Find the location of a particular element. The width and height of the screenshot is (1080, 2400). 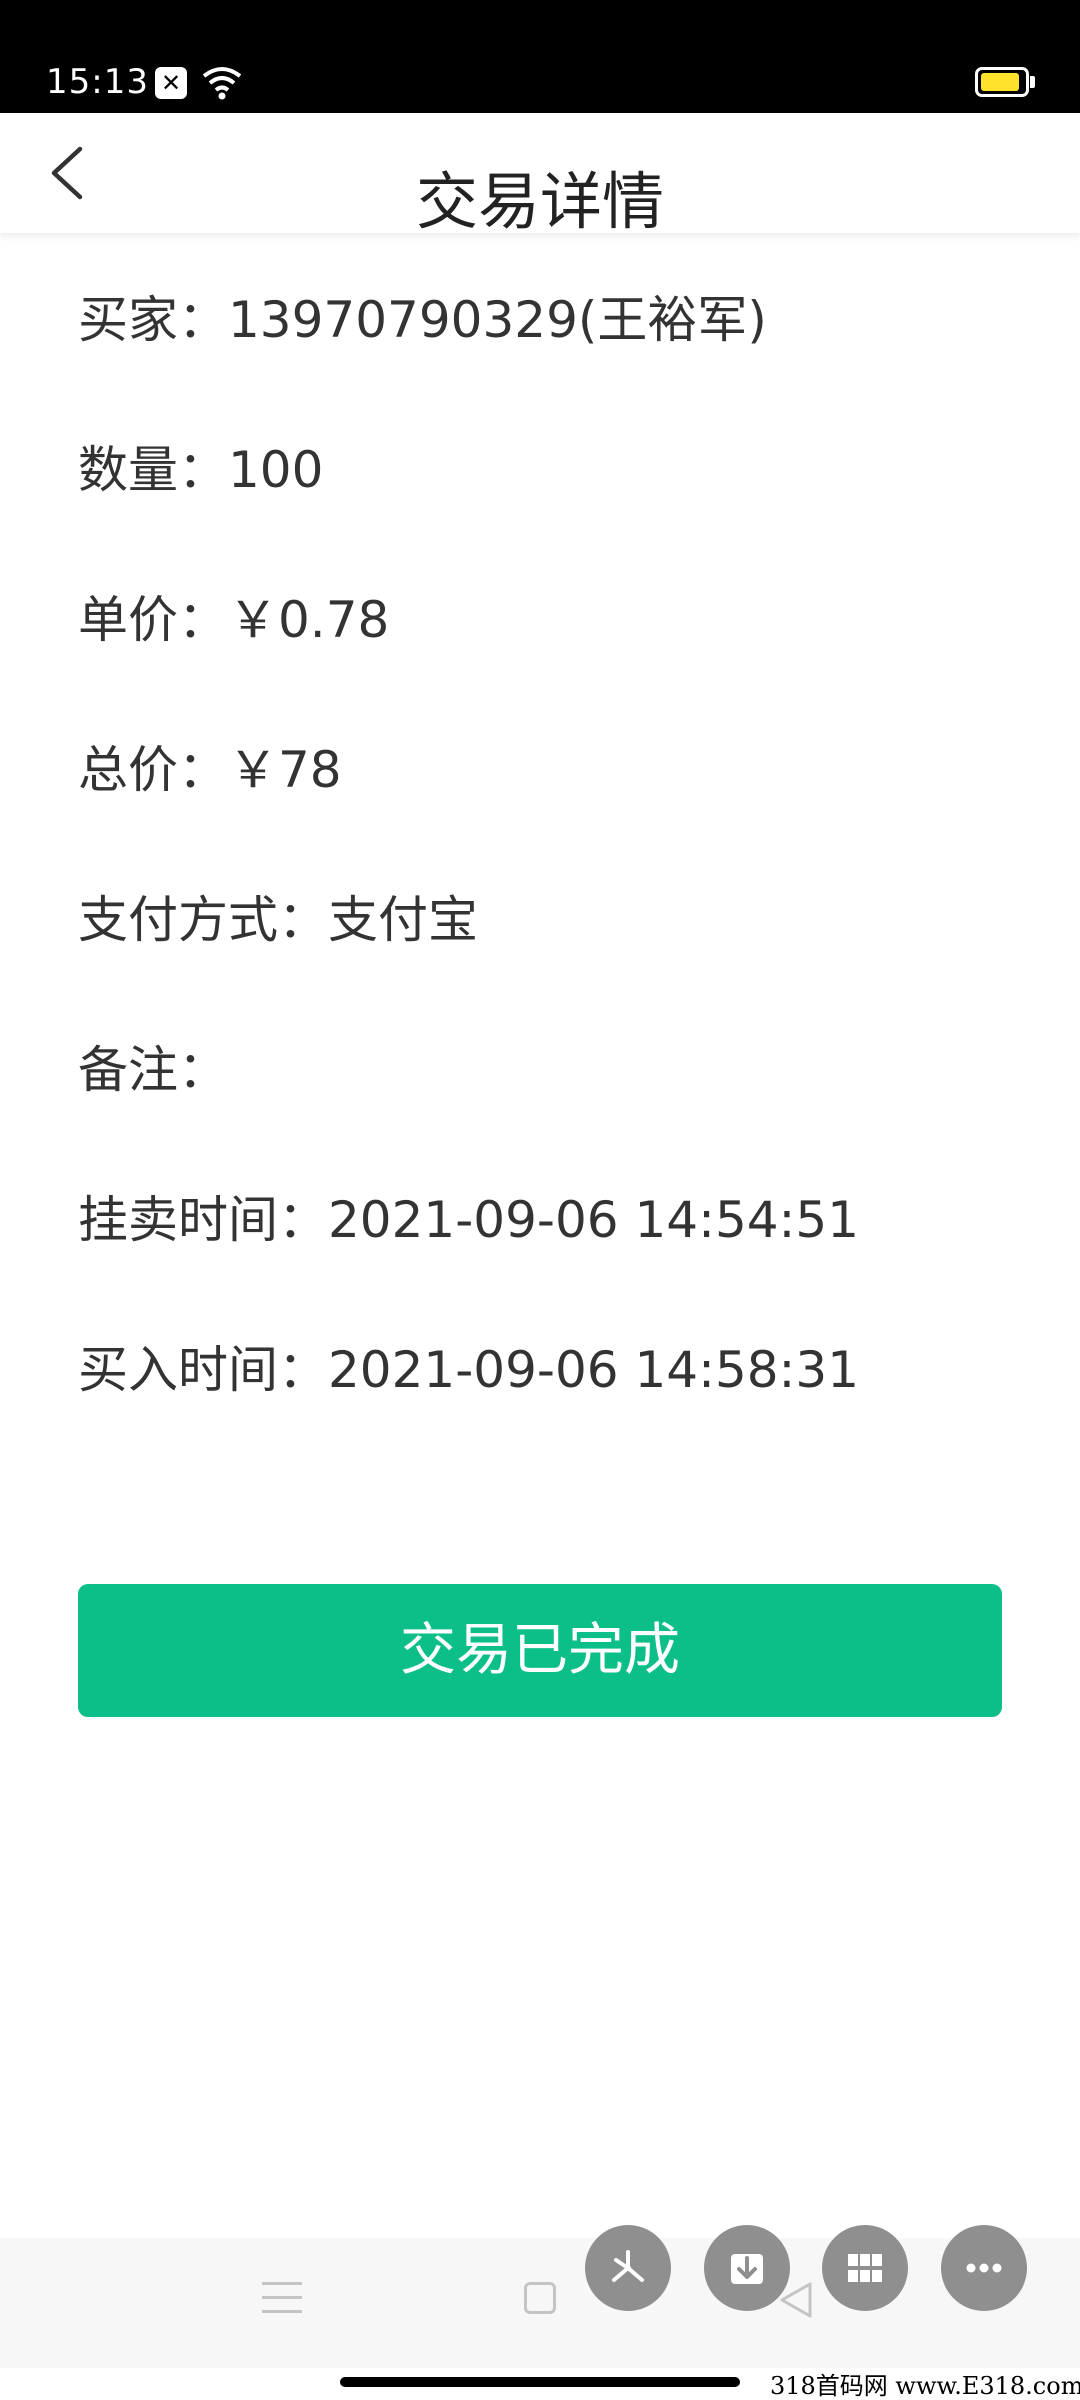

status-bar: 15:13 ✕ is located at coordinates (540, 56).